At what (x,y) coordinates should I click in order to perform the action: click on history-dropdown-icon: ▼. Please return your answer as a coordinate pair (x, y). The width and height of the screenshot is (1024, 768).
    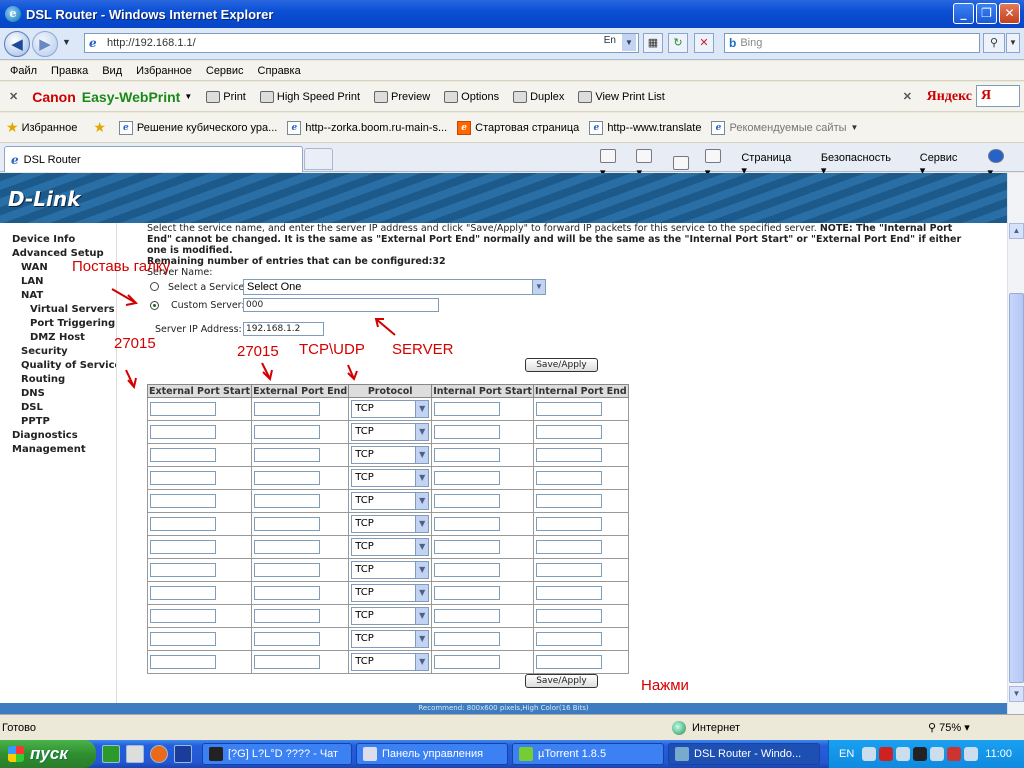
    Looking at the image, I should click on (66, 42).